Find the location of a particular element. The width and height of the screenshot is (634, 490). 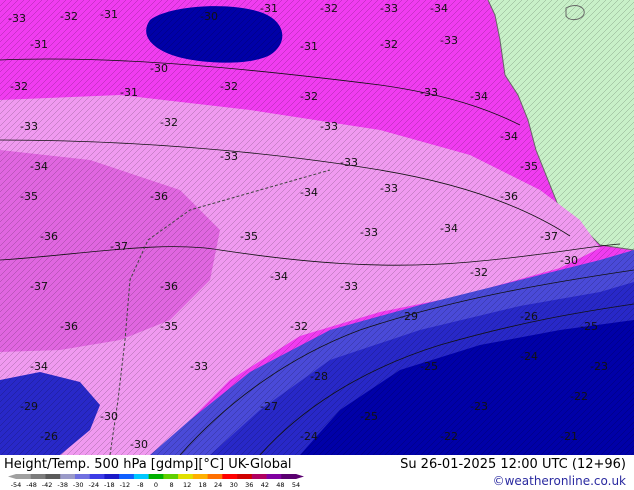

scale-tick-label: 54 is located at coordinates (296, 485).